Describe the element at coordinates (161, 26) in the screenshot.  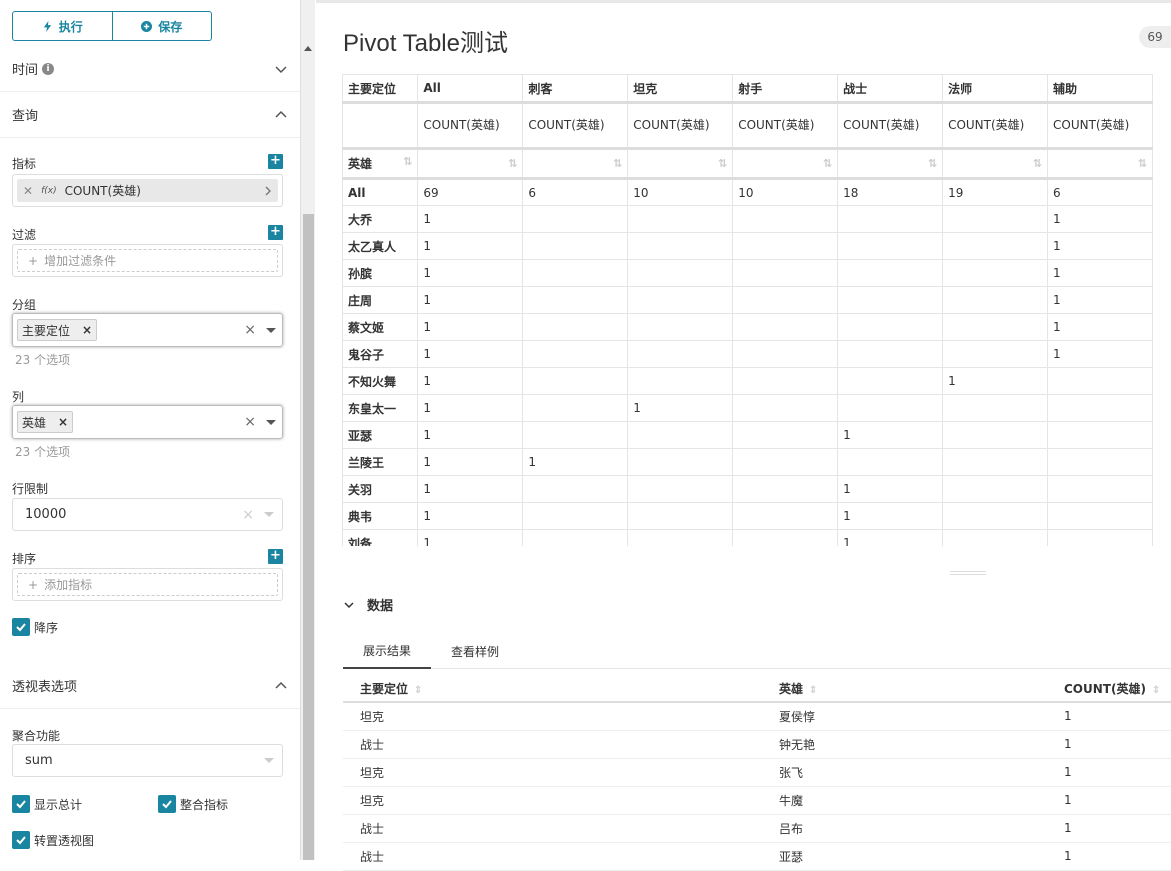
I see `save-button: 保存` at that location.